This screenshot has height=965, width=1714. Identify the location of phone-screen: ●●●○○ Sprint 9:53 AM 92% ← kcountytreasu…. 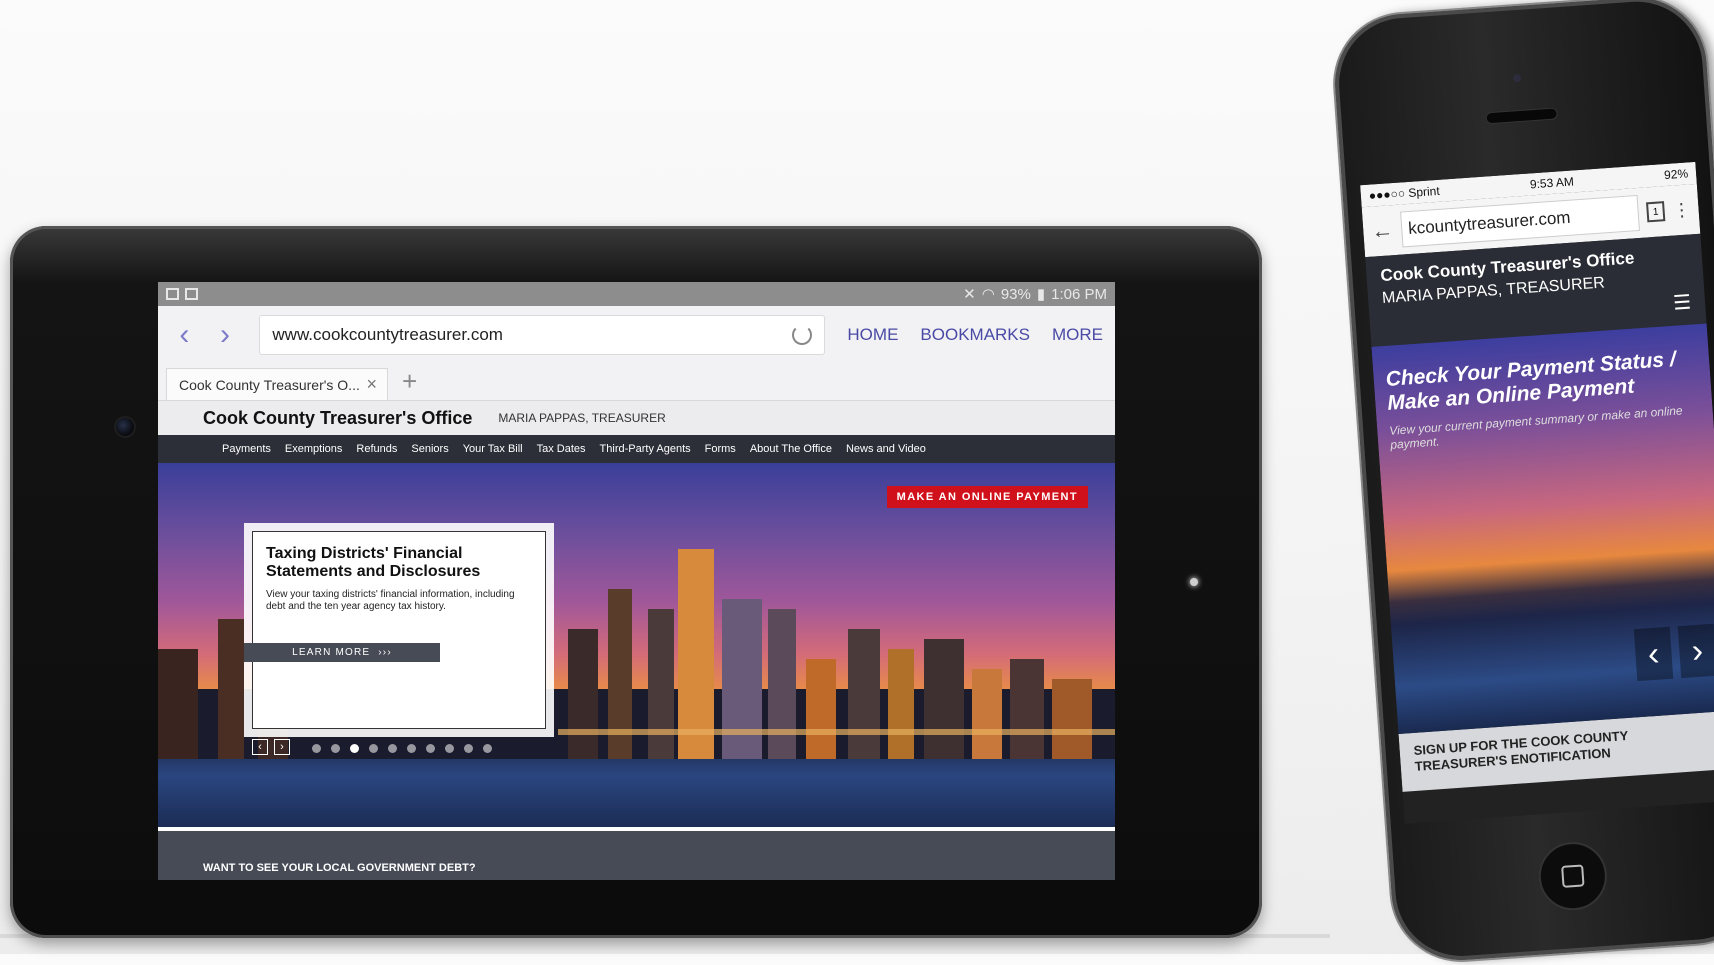
(1537, 492).